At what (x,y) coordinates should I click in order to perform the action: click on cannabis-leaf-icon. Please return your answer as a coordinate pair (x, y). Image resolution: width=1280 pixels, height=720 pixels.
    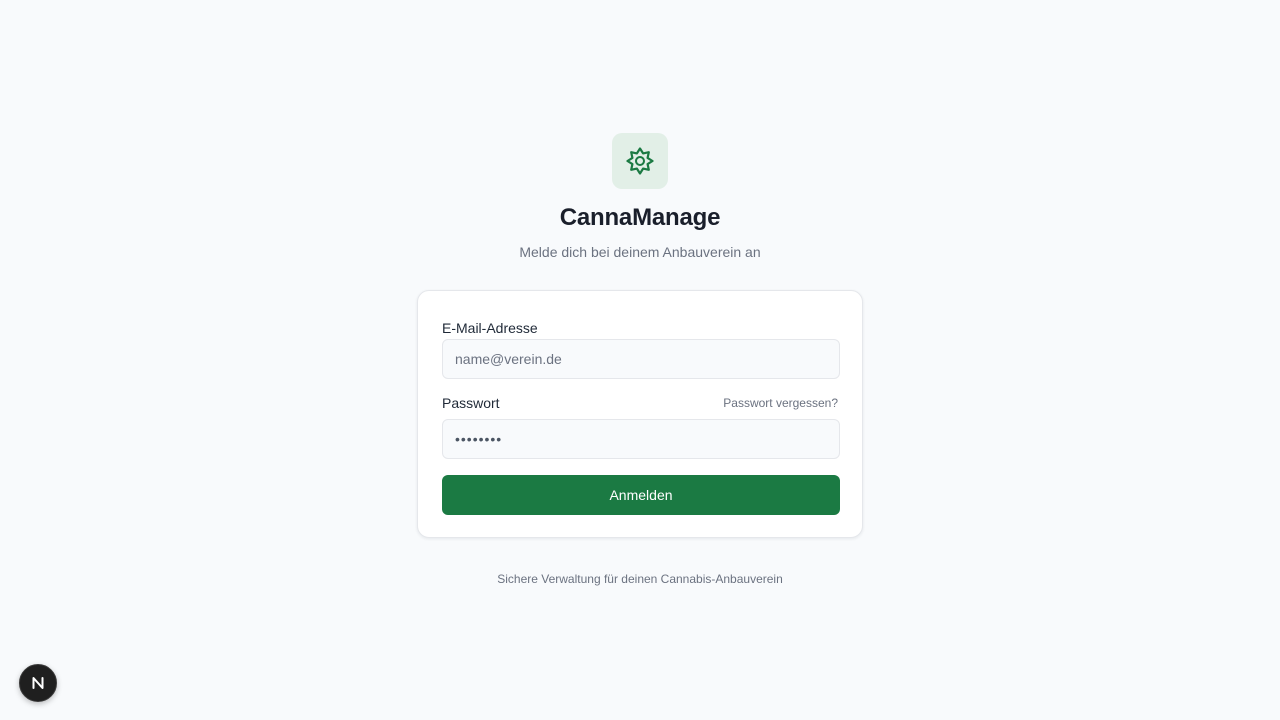
    Looking at the image, I should click on (640, 161).